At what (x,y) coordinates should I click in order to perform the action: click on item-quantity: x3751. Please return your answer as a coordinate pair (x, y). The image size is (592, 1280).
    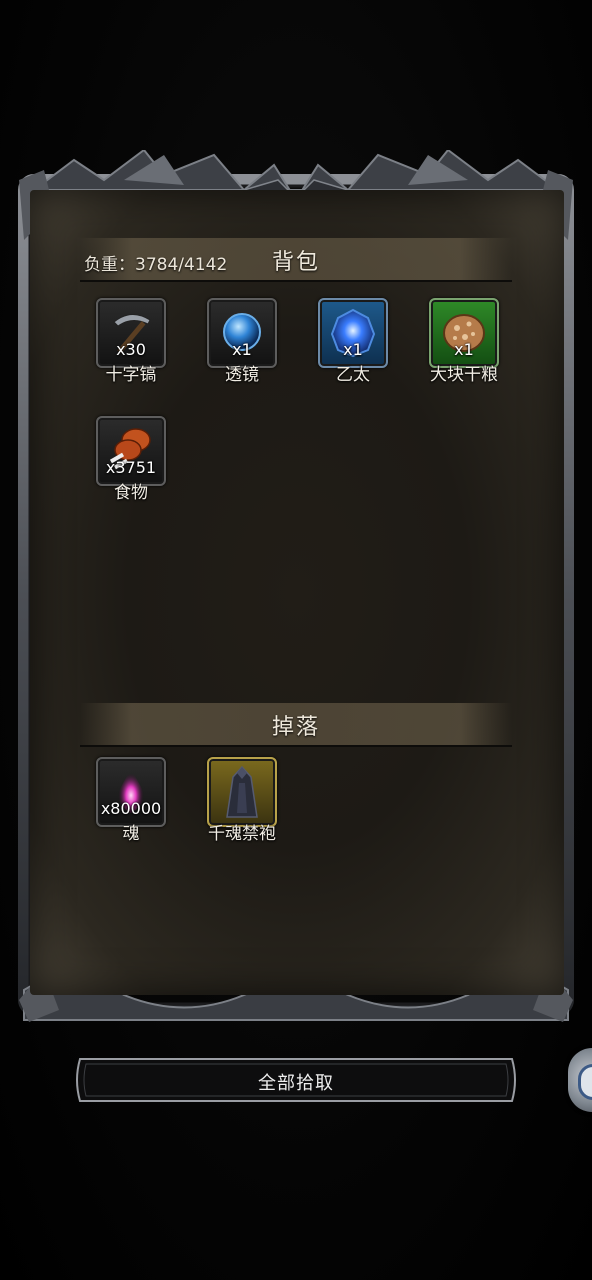
    Looking at the image, I should click on (131, 467).